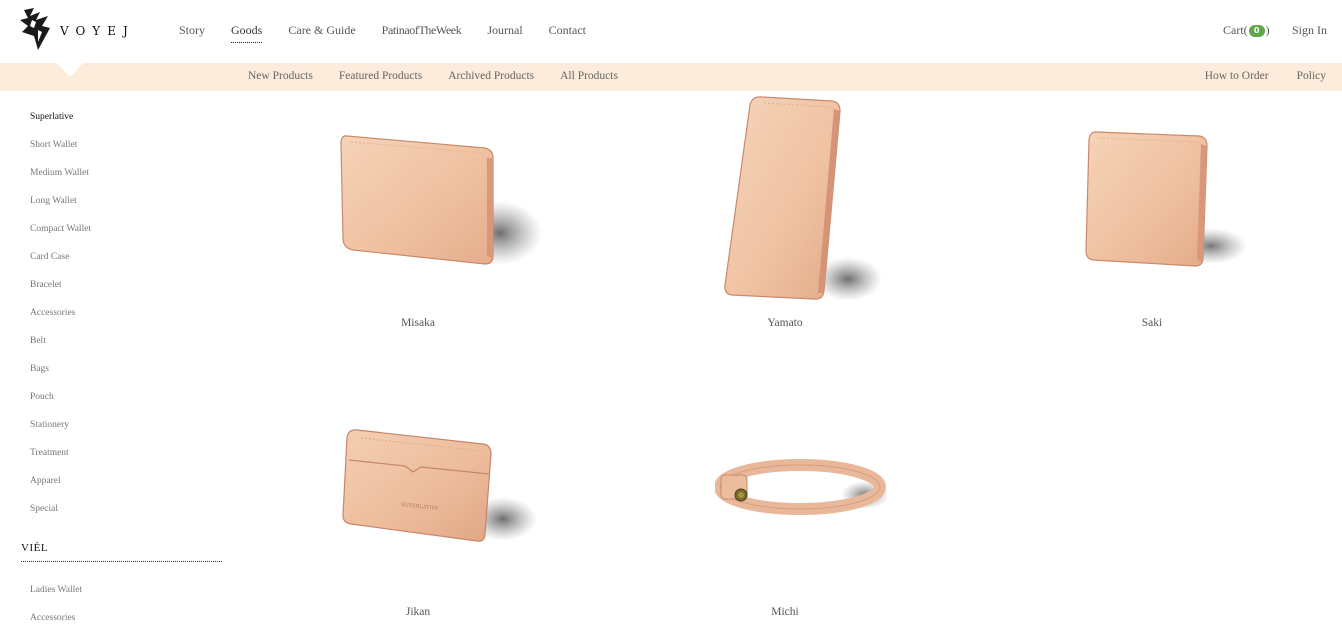 The height and width of the screenshot is (629, 1342). I want to click on voyej-logo: VOYEJ, so click(77, 29).